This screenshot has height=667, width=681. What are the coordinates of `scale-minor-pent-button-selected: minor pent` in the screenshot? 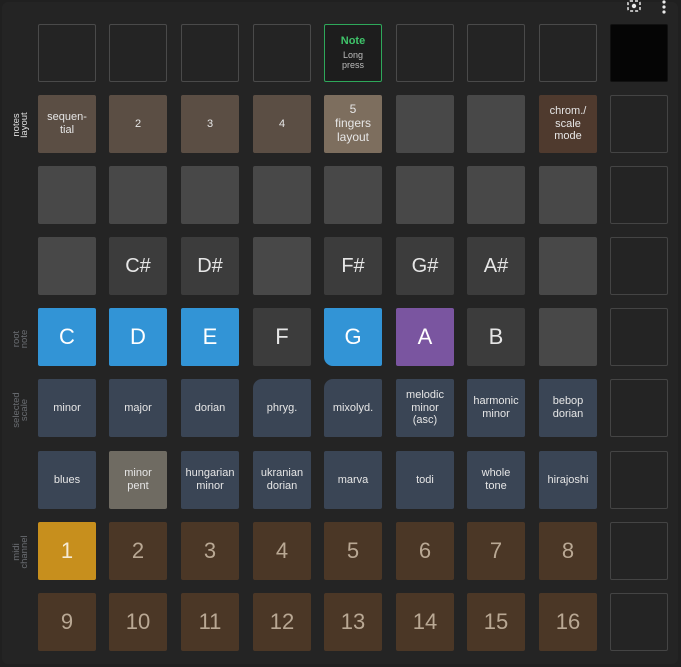 It's located at (138, 480).